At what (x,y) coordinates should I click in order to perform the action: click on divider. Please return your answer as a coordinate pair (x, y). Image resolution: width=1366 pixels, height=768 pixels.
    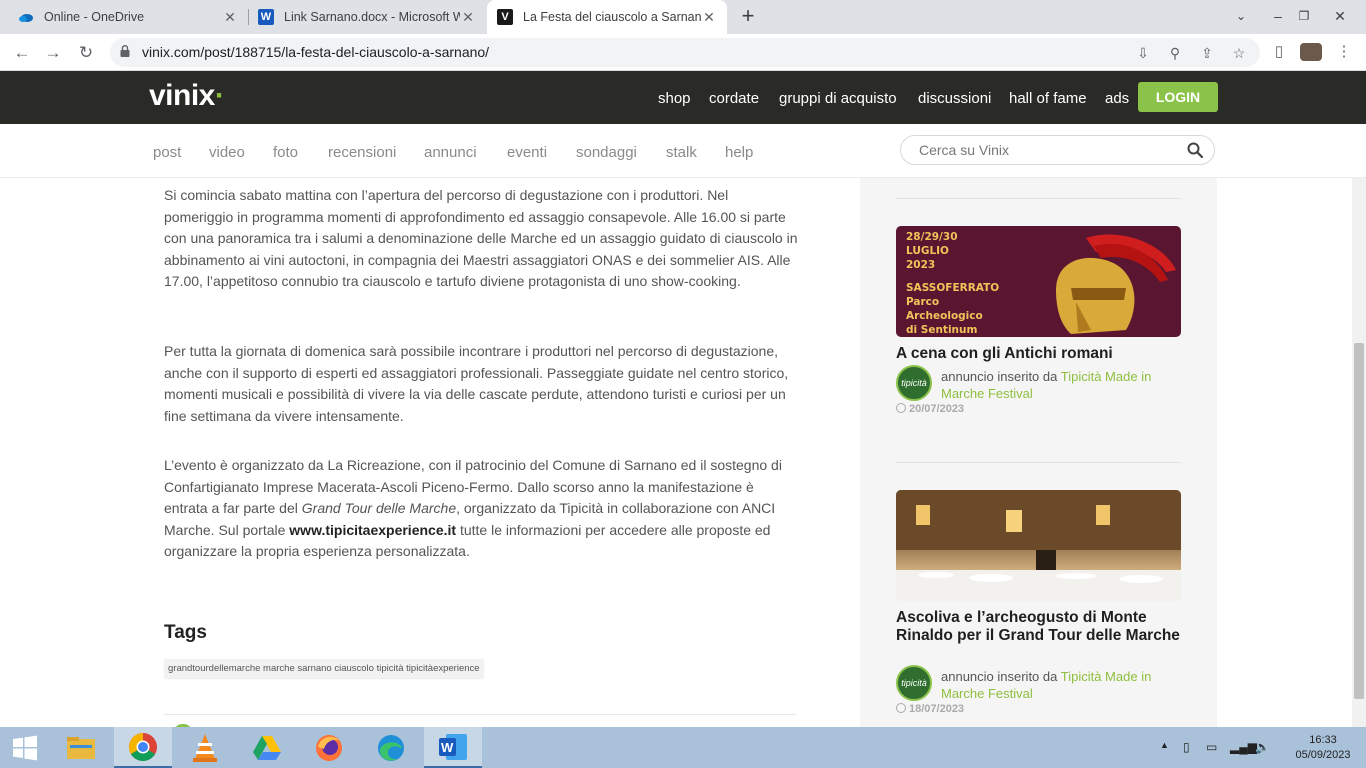
    Looking at the image, I should click on (1038, 462).